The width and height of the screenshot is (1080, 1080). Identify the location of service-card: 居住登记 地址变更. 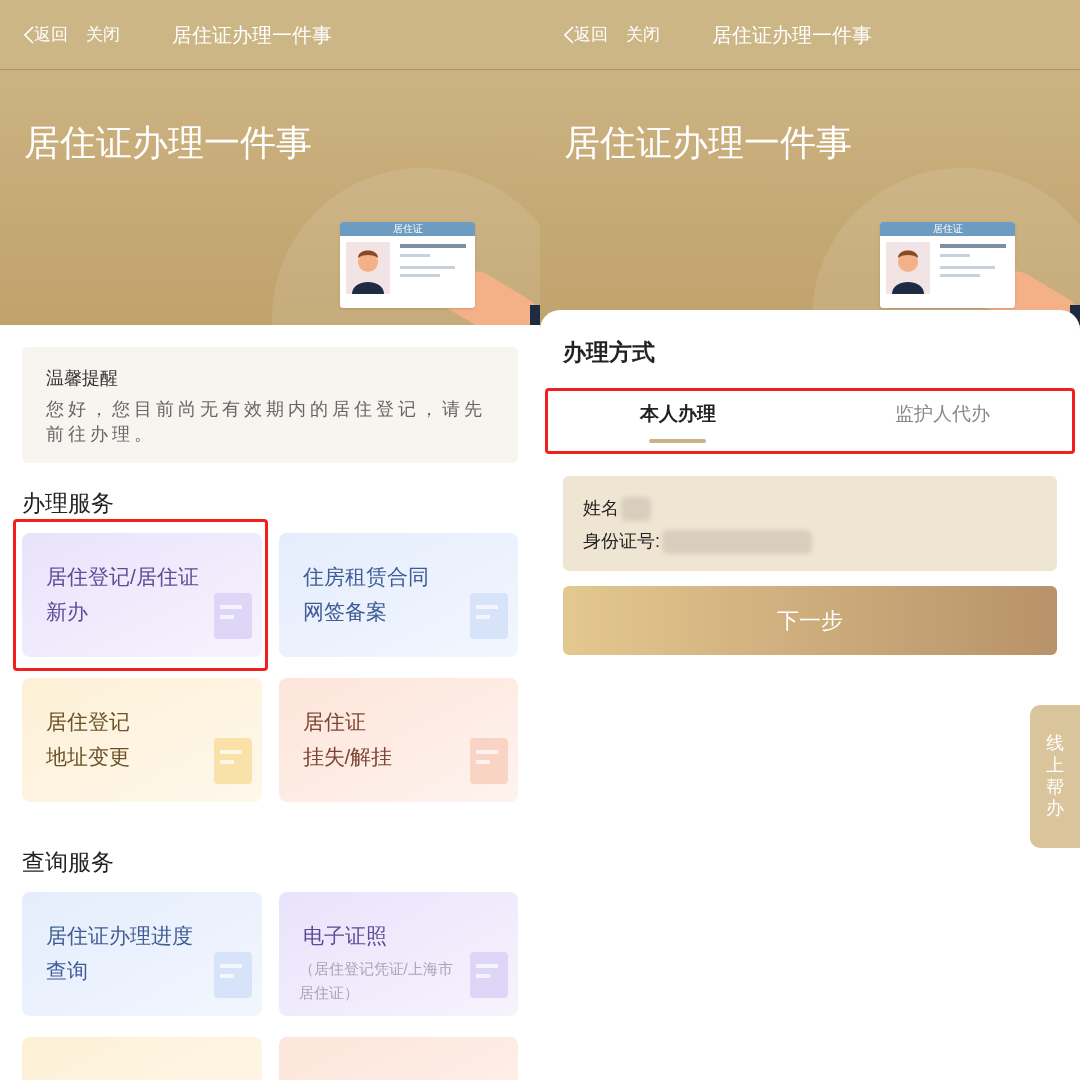
(142, 740).